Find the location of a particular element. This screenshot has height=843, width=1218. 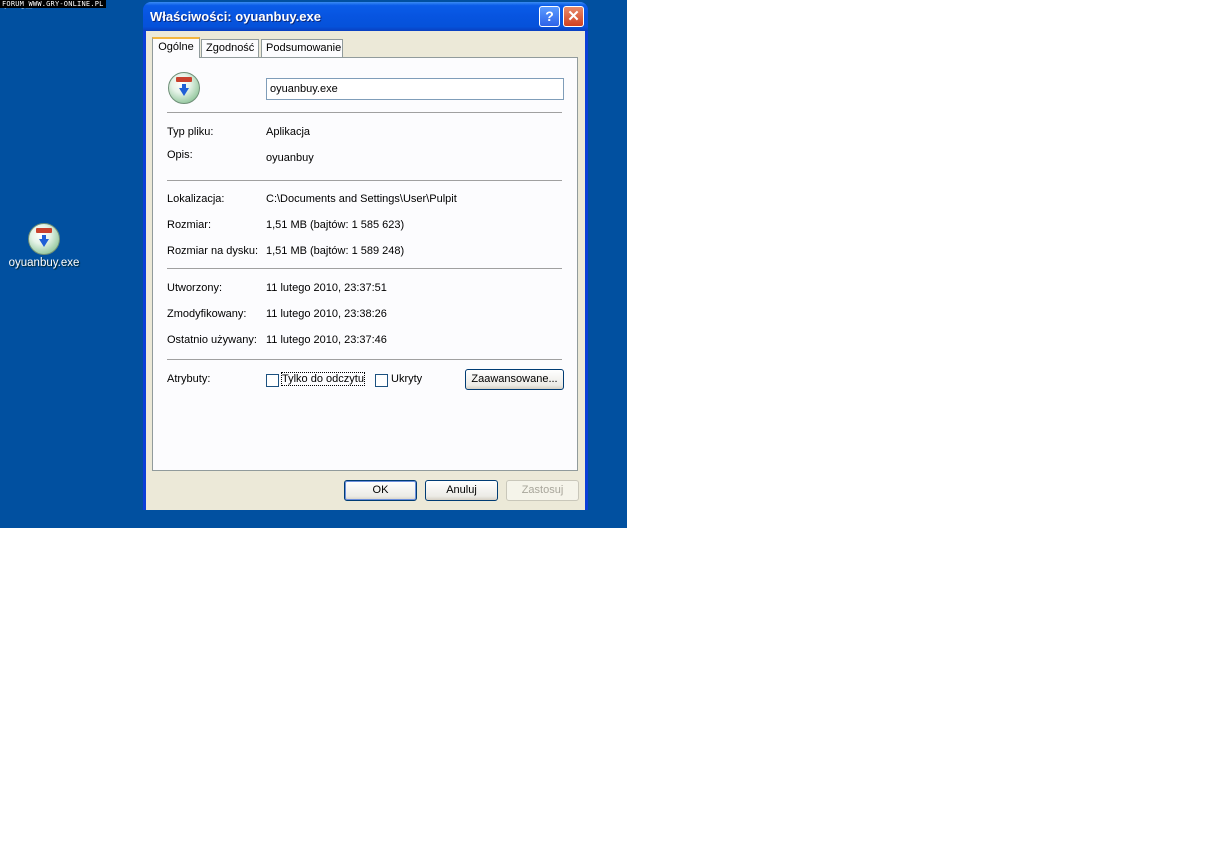

file-name-input is located at coordinates (415, 89).